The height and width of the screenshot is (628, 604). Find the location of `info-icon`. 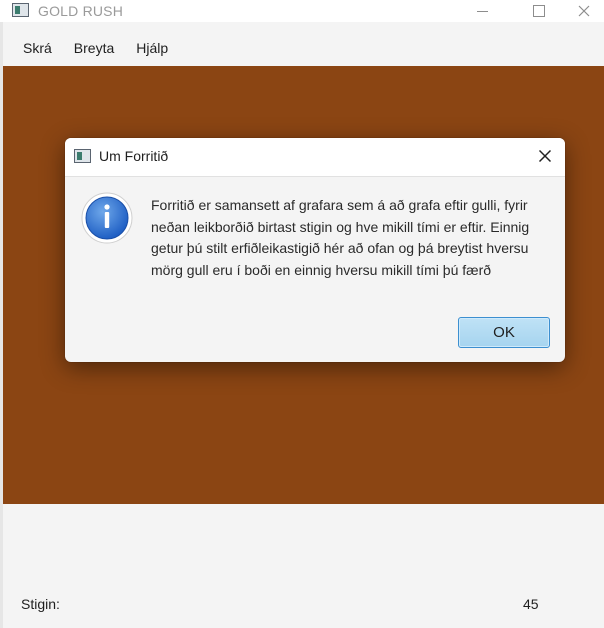

info-icon is located at coordinates (107, 218).